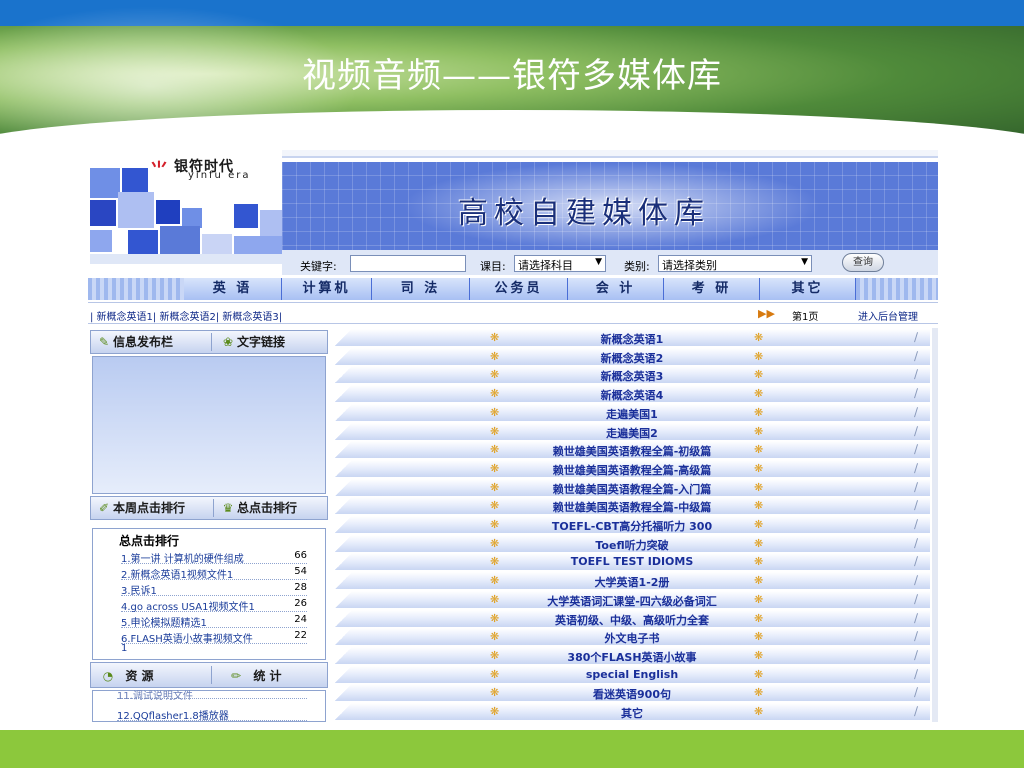 This screenshot has height=768, width=1024. I want to click on info-panel, so click(209, 425).